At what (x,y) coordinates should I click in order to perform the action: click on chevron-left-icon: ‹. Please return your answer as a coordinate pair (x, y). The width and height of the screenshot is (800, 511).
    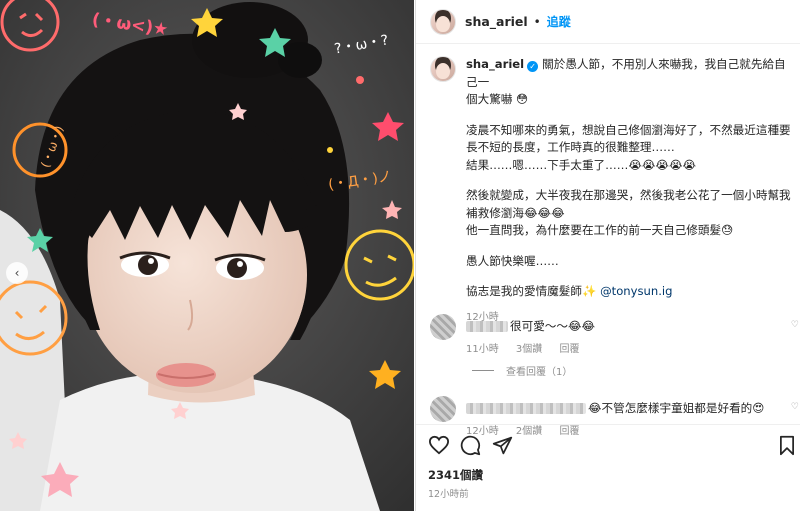
    Looking at the image, I should click on (17, 273).